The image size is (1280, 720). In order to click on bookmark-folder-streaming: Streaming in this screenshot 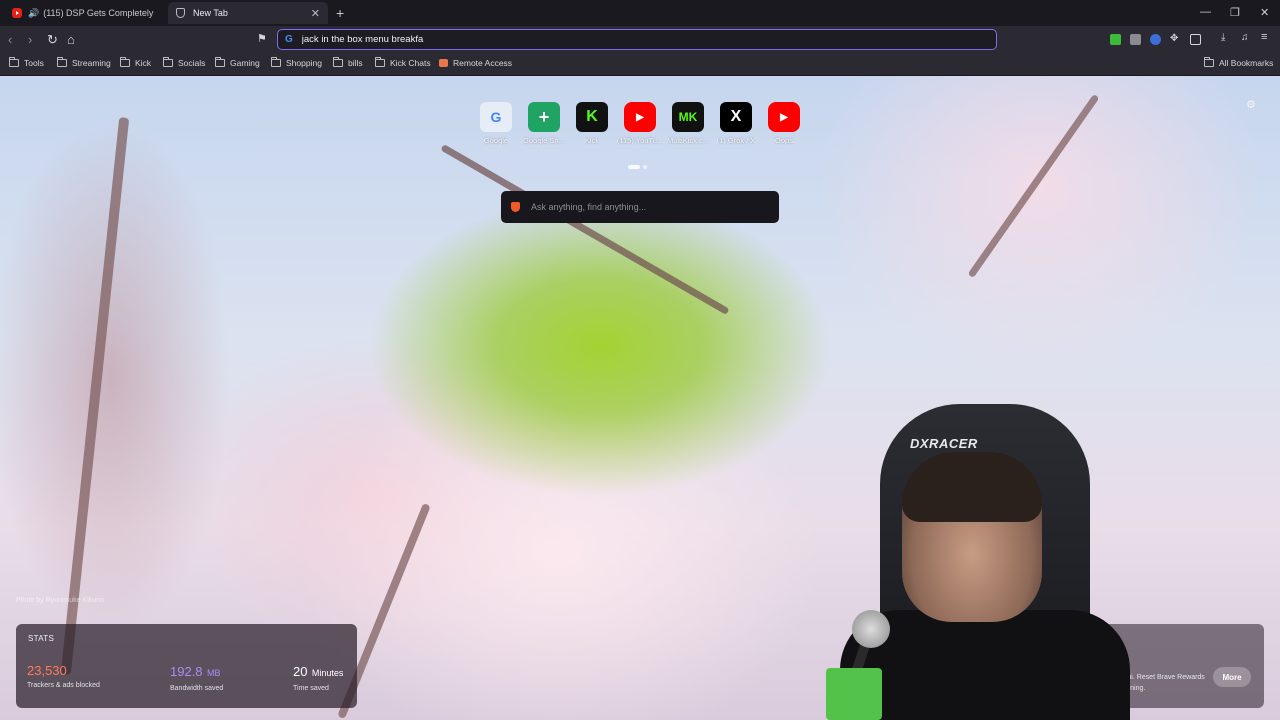, I will do `click(84, 62)`.